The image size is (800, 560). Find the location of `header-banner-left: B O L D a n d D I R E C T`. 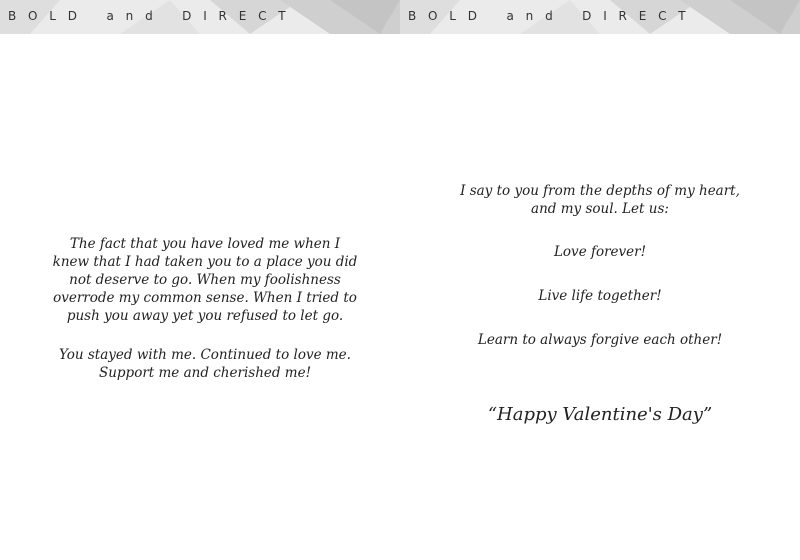

header-banner-left: B O L D a n d D I R E C T is located at coordinates (200, 17).